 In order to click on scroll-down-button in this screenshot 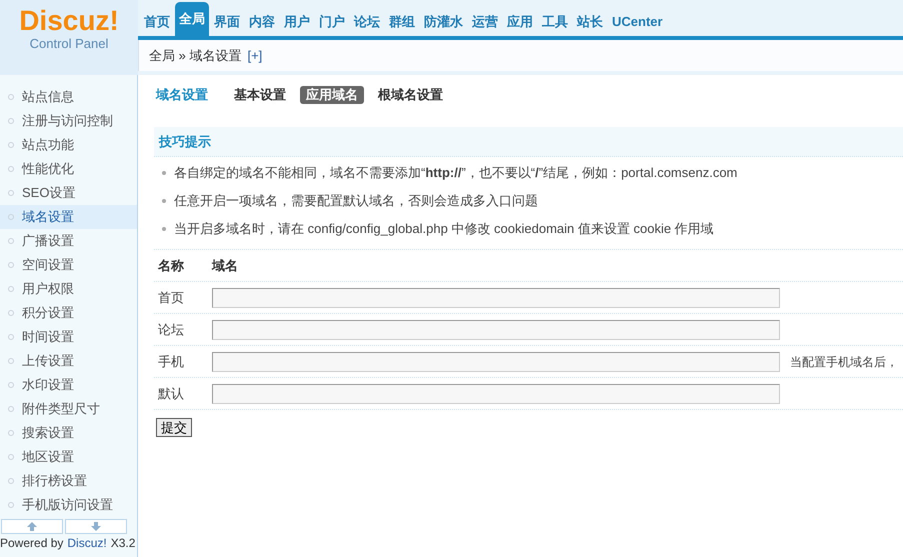, I will do `click(96, 526)`.